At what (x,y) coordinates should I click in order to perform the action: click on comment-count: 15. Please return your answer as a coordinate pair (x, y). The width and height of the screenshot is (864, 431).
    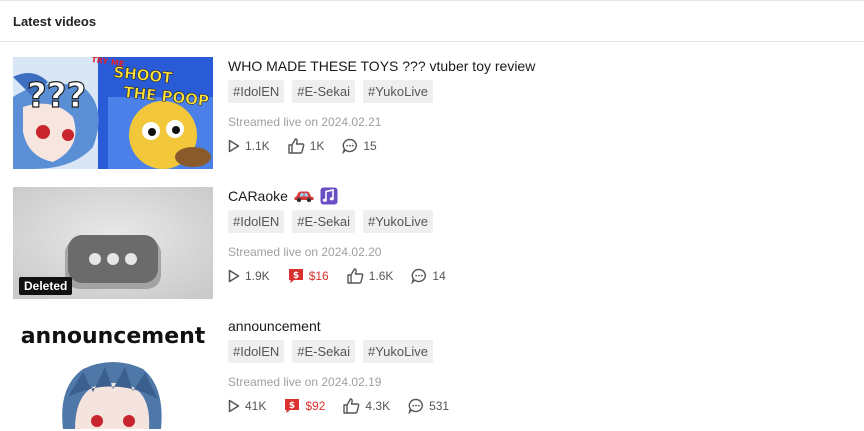
    Looking at the image, I should click on (359, 146).